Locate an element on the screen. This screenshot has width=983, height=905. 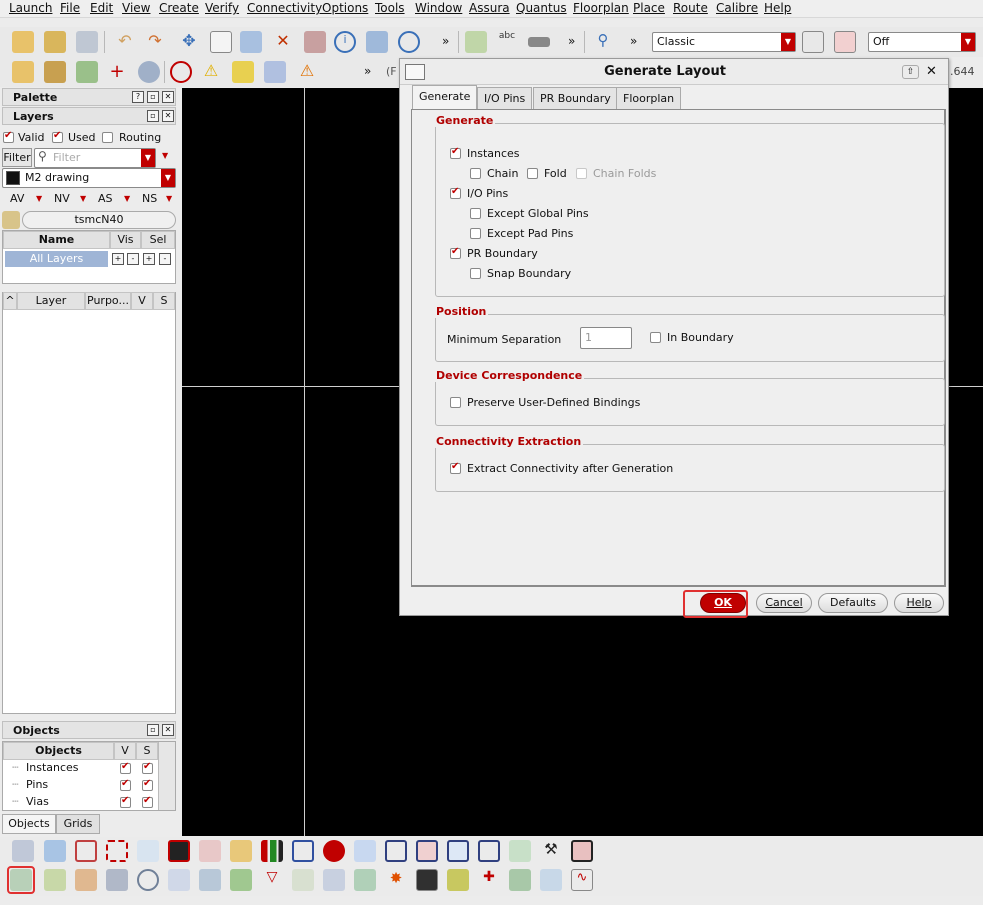
undo-icon: ↶ is located at coordinates (125, 42).